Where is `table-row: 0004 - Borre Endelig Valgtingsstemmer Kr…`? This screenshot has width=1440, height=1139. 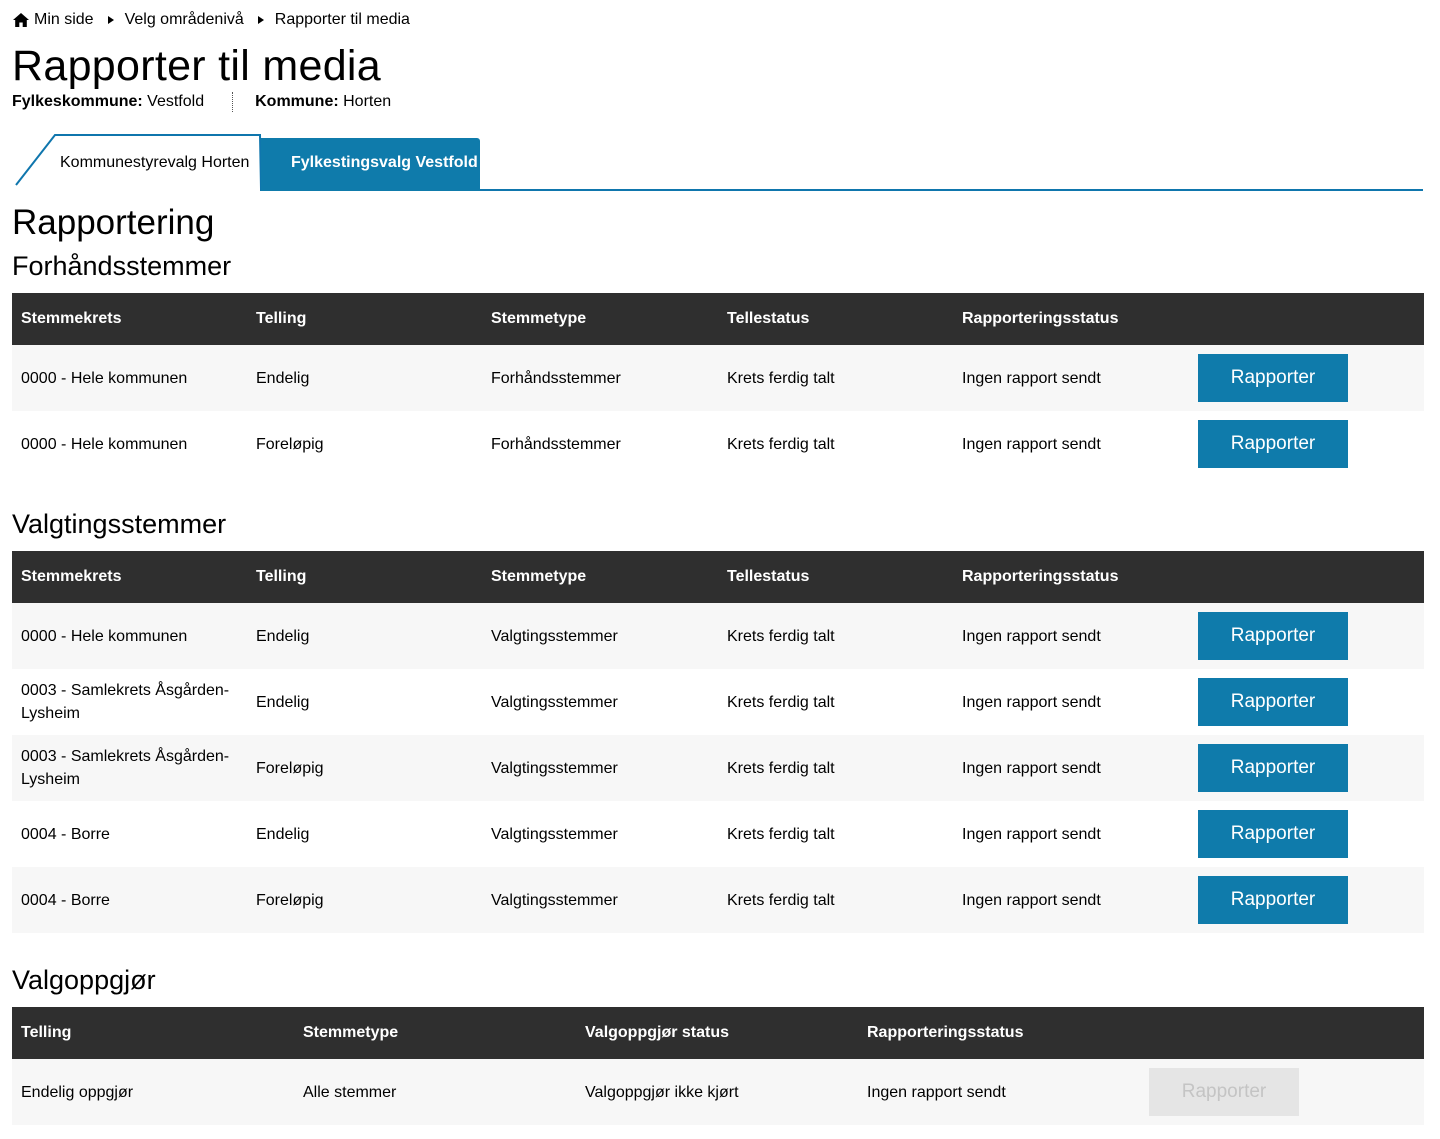 table-row: 0004 - Borre Endelig Valgtingsstemmer Kr… is located at coordinates (718, 834).